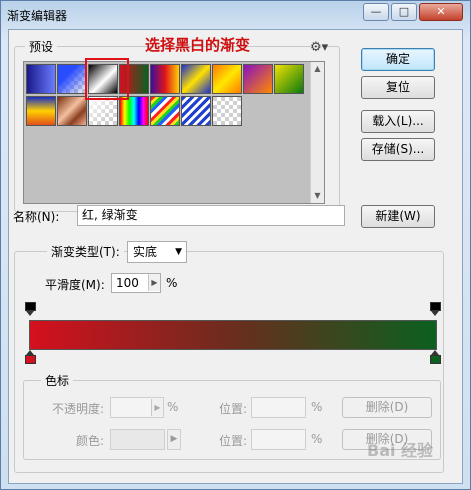 The width and height of the screenshot is (471, 490). What do you see at coordinates (317, 407) in the screenshot?
I see `opacity-location-unit: %` at bounding box center [317, 407].